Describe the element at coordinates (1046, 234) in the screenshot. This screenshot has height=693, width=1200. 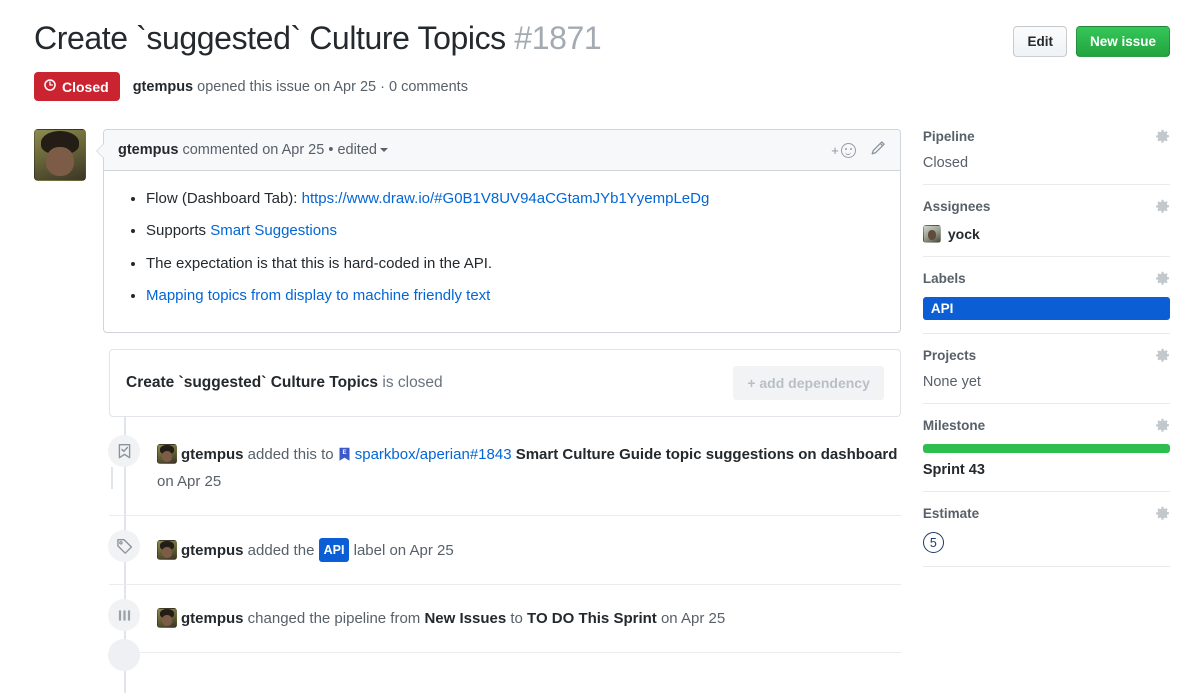
I see `assignee-row: yock` at that location.